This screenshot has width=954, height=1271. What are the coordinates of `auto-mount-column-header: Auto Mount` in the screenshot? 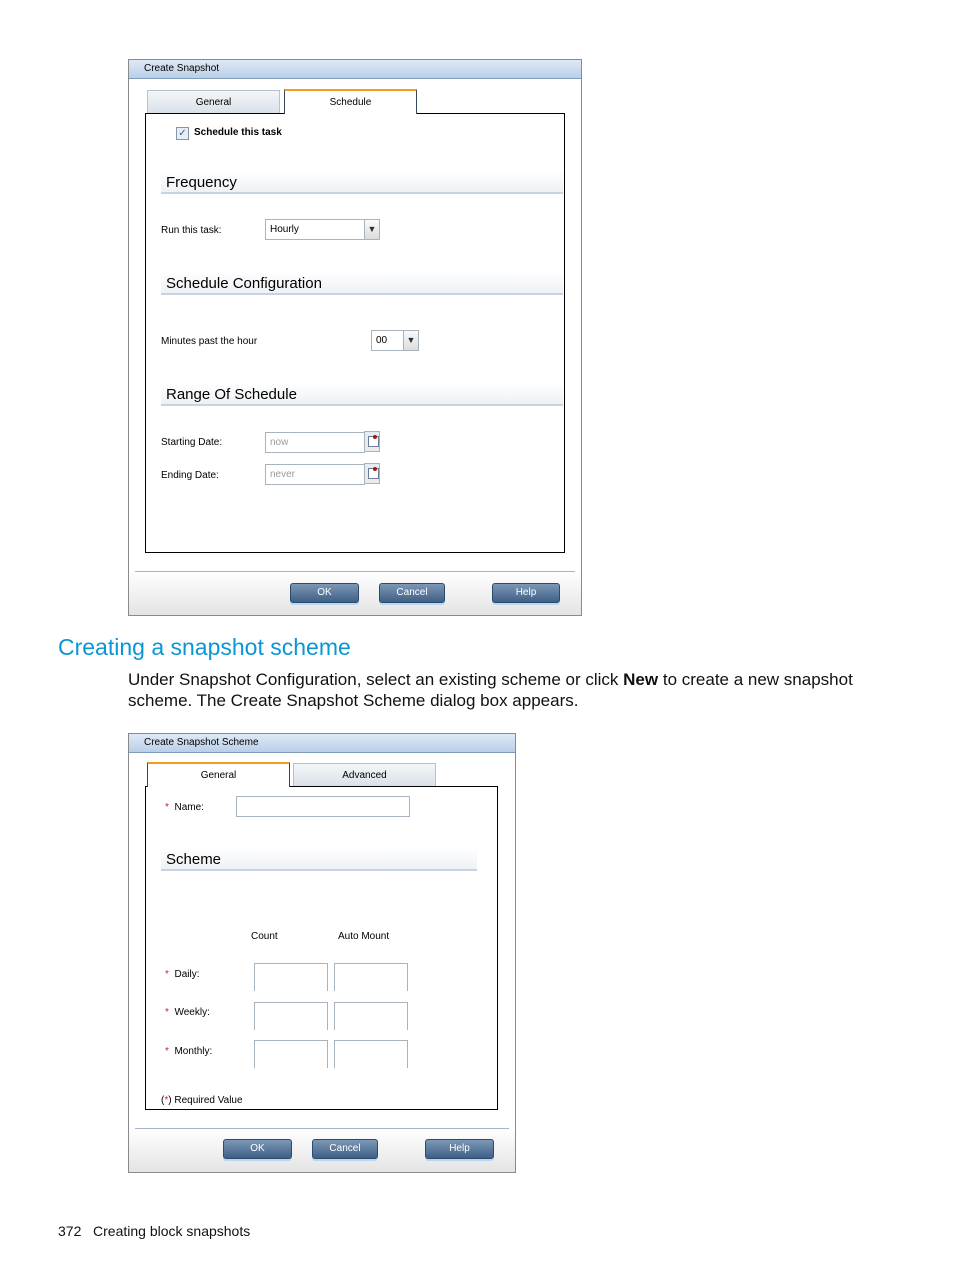 It's located at (364, 936).